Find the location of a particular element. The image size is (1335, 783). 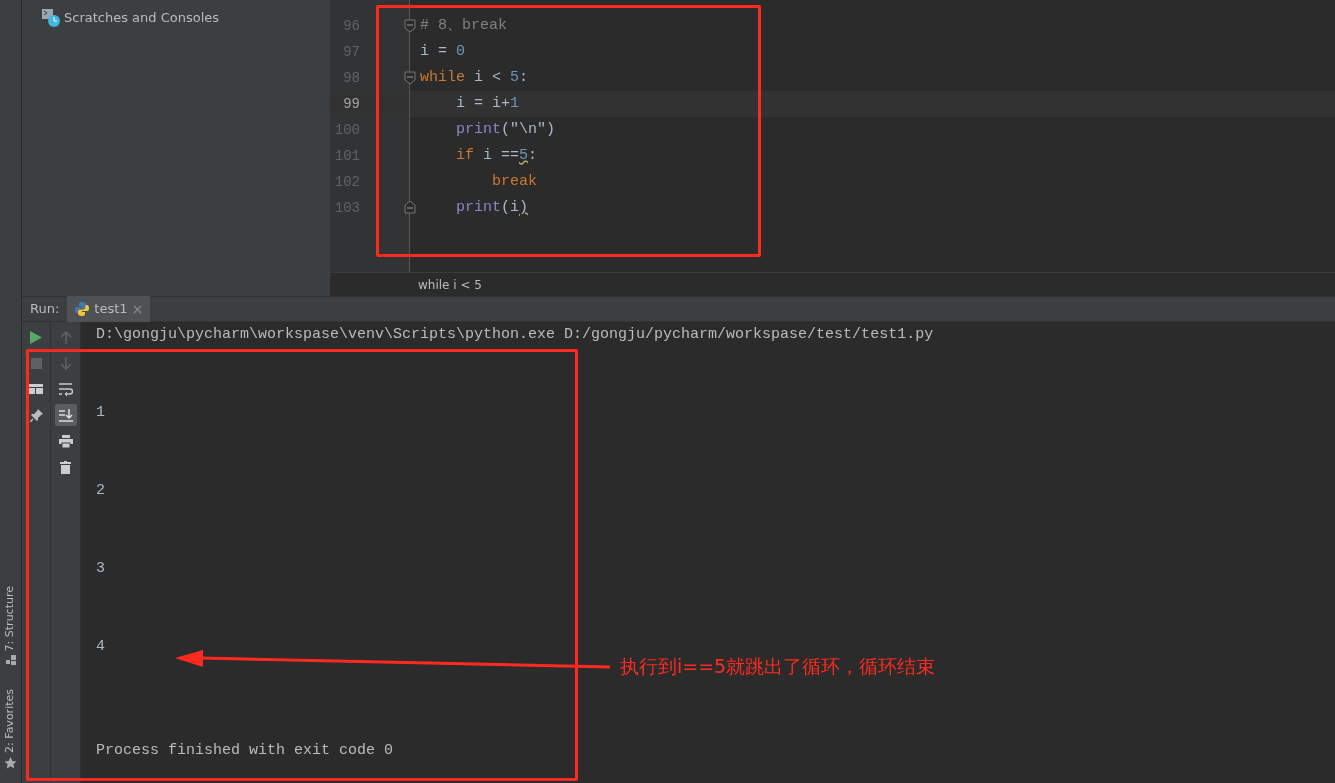

run-label: Run: is located at coordinates (45, 309).